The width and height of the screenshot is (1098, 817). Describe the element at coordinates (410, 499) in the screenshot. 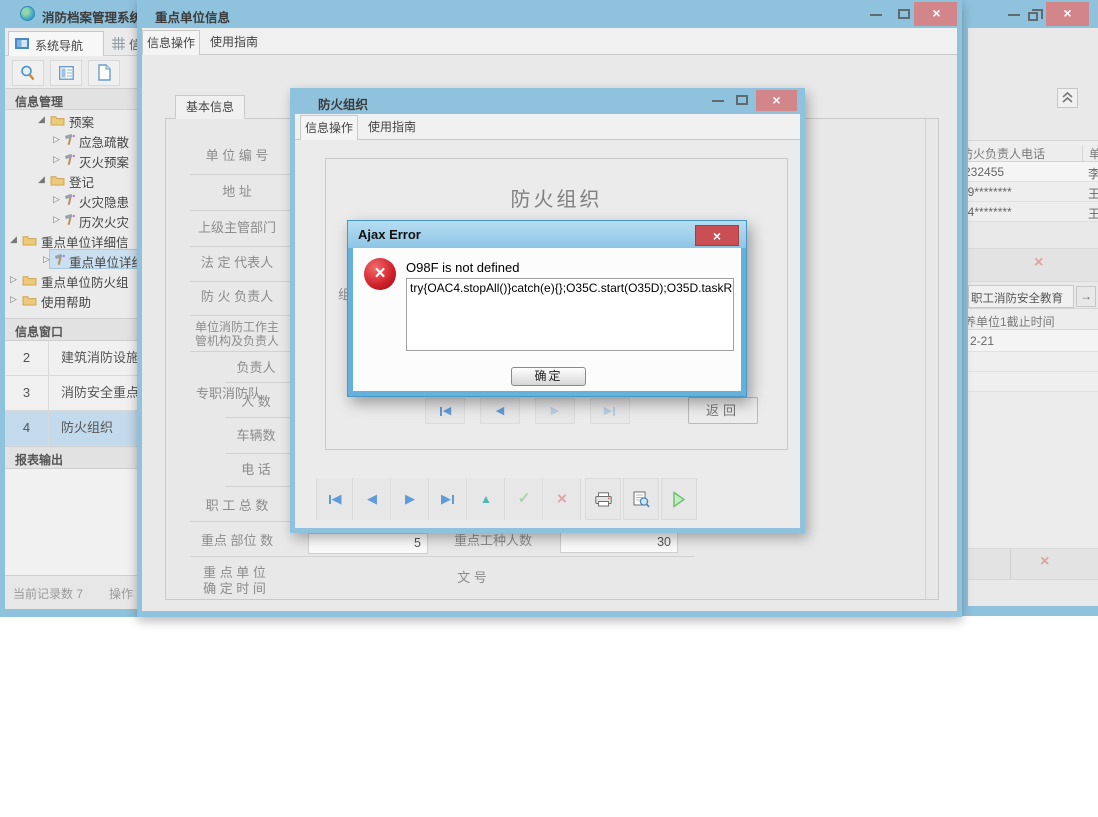

I see `toolbar-next-button: ▶` at that location.